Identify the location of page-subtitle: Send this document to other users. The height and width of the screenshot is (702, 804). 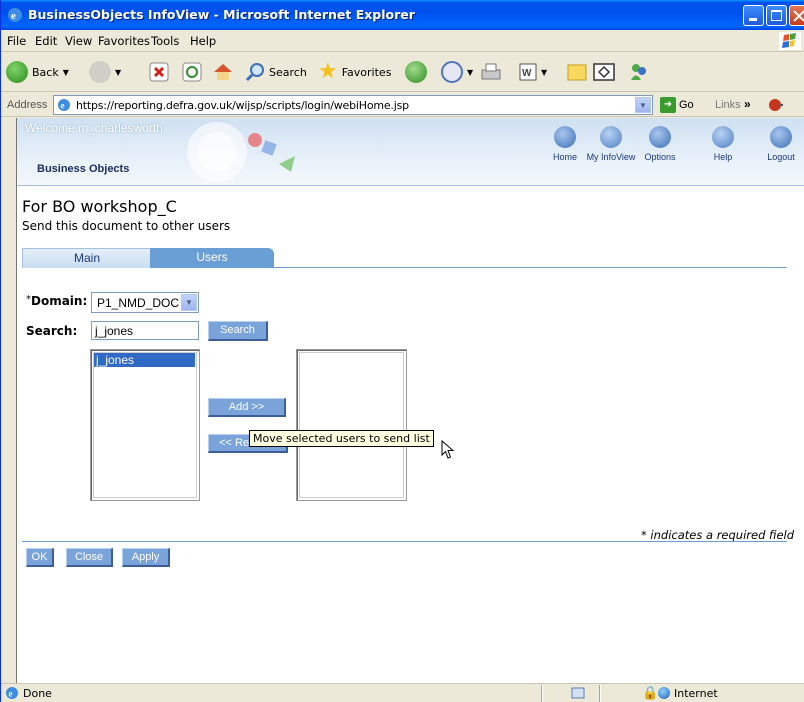
(126, 226).